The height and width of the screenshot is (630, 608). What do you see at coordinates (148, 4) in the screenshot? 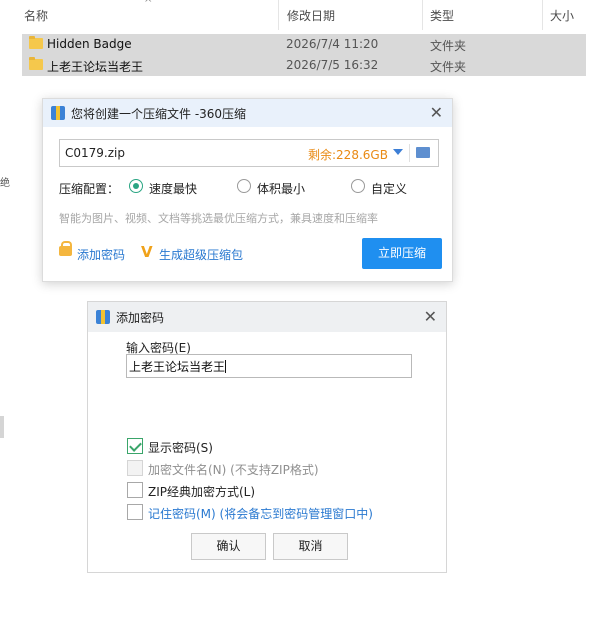
I see `sort-ascending-icon: ^` at bounding box center [148, 4].